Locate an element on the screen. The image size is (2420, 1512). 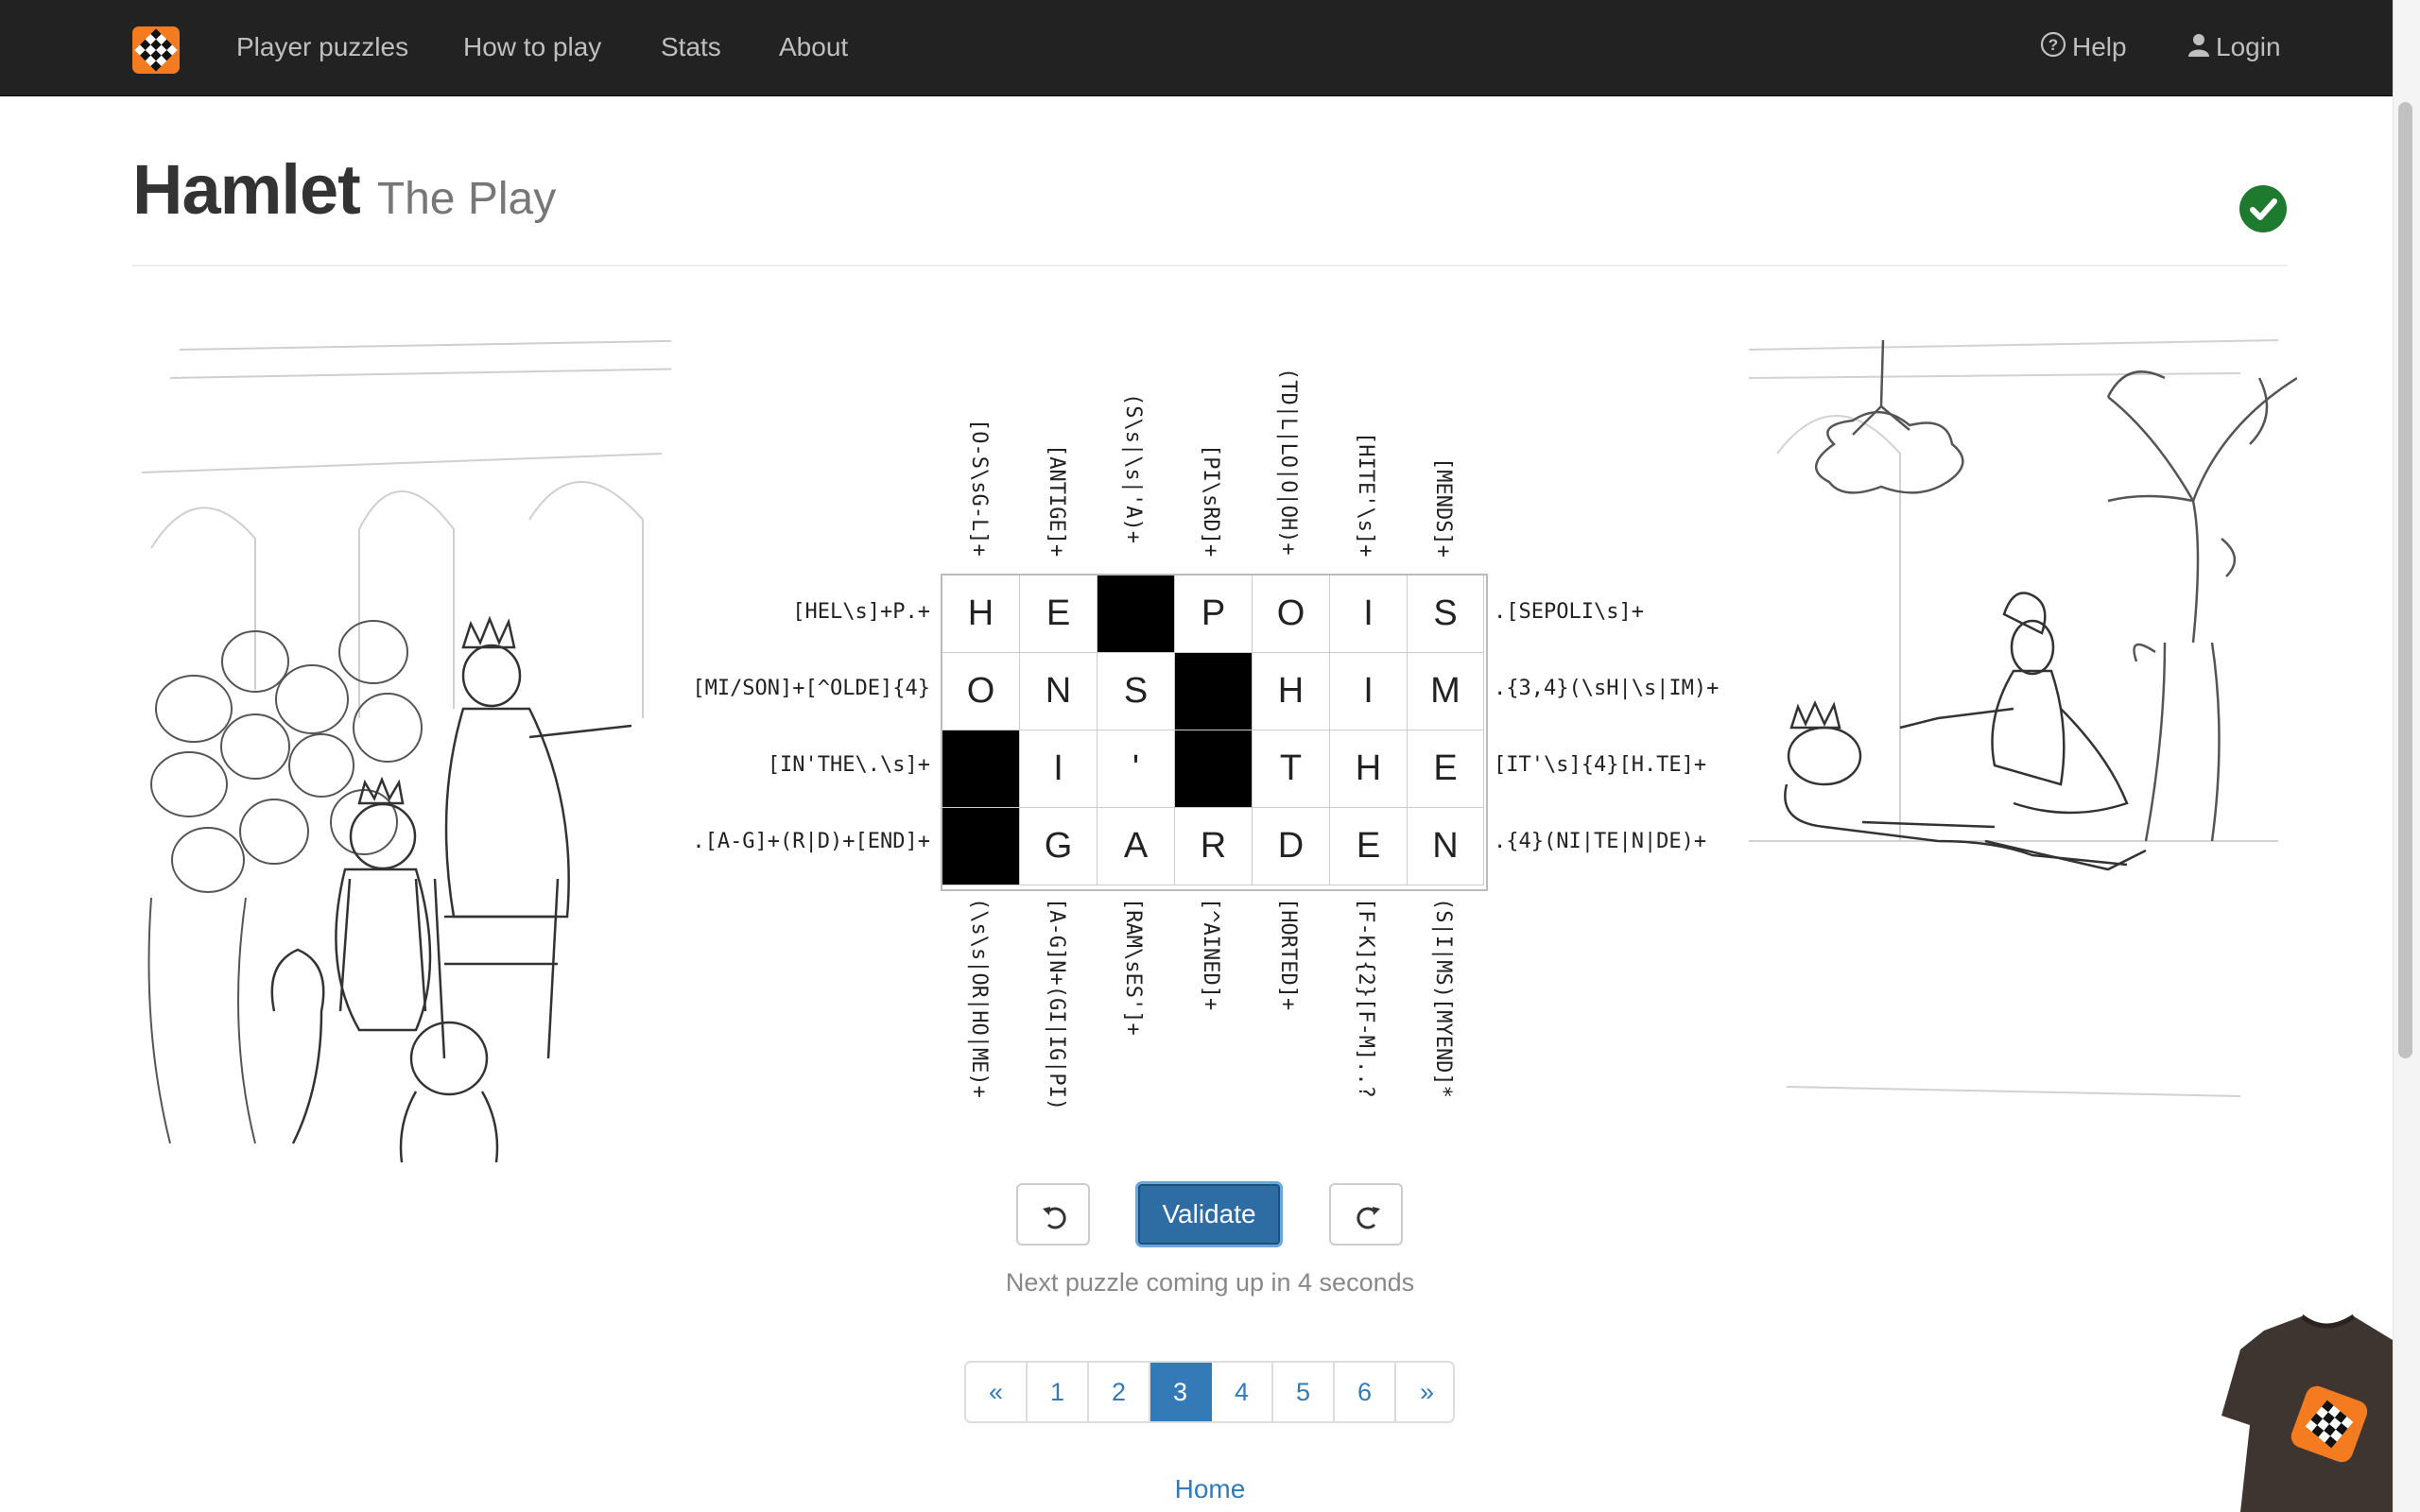
grid-cell: A is located at coordinates (1136, 846).